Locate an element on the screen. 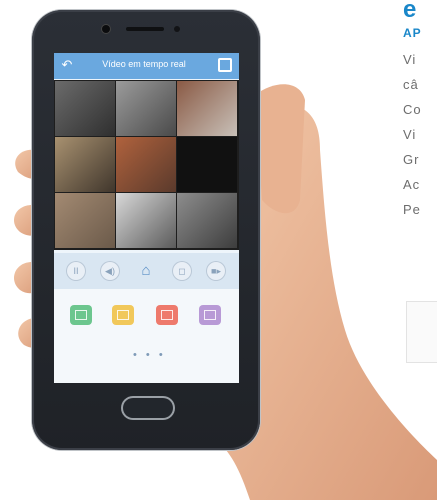  earpiece-speaker is located at coordinates (145, 29).